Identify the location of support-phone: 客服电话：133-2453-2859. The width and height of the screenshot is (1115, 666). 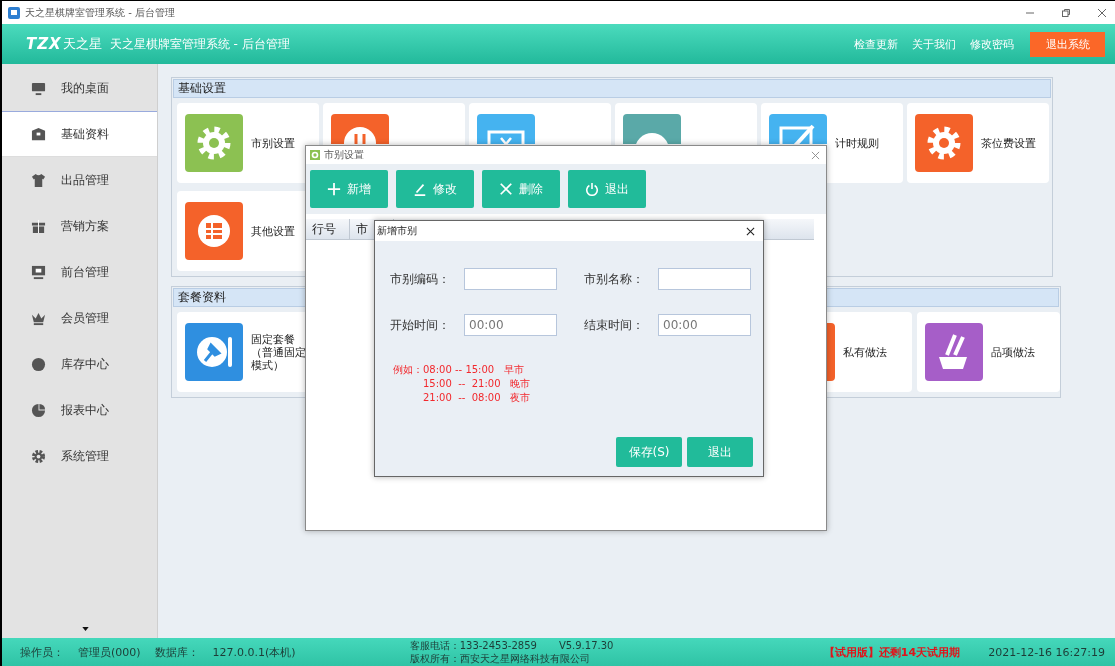
(473, 645).